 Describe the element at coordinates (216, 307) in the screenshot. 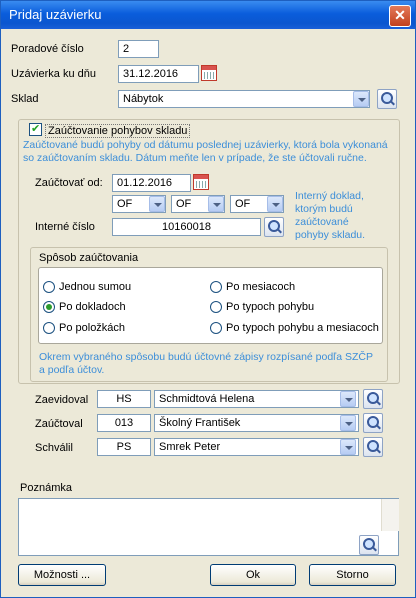

I see `radio-po-typoch-pohybu` at that location.